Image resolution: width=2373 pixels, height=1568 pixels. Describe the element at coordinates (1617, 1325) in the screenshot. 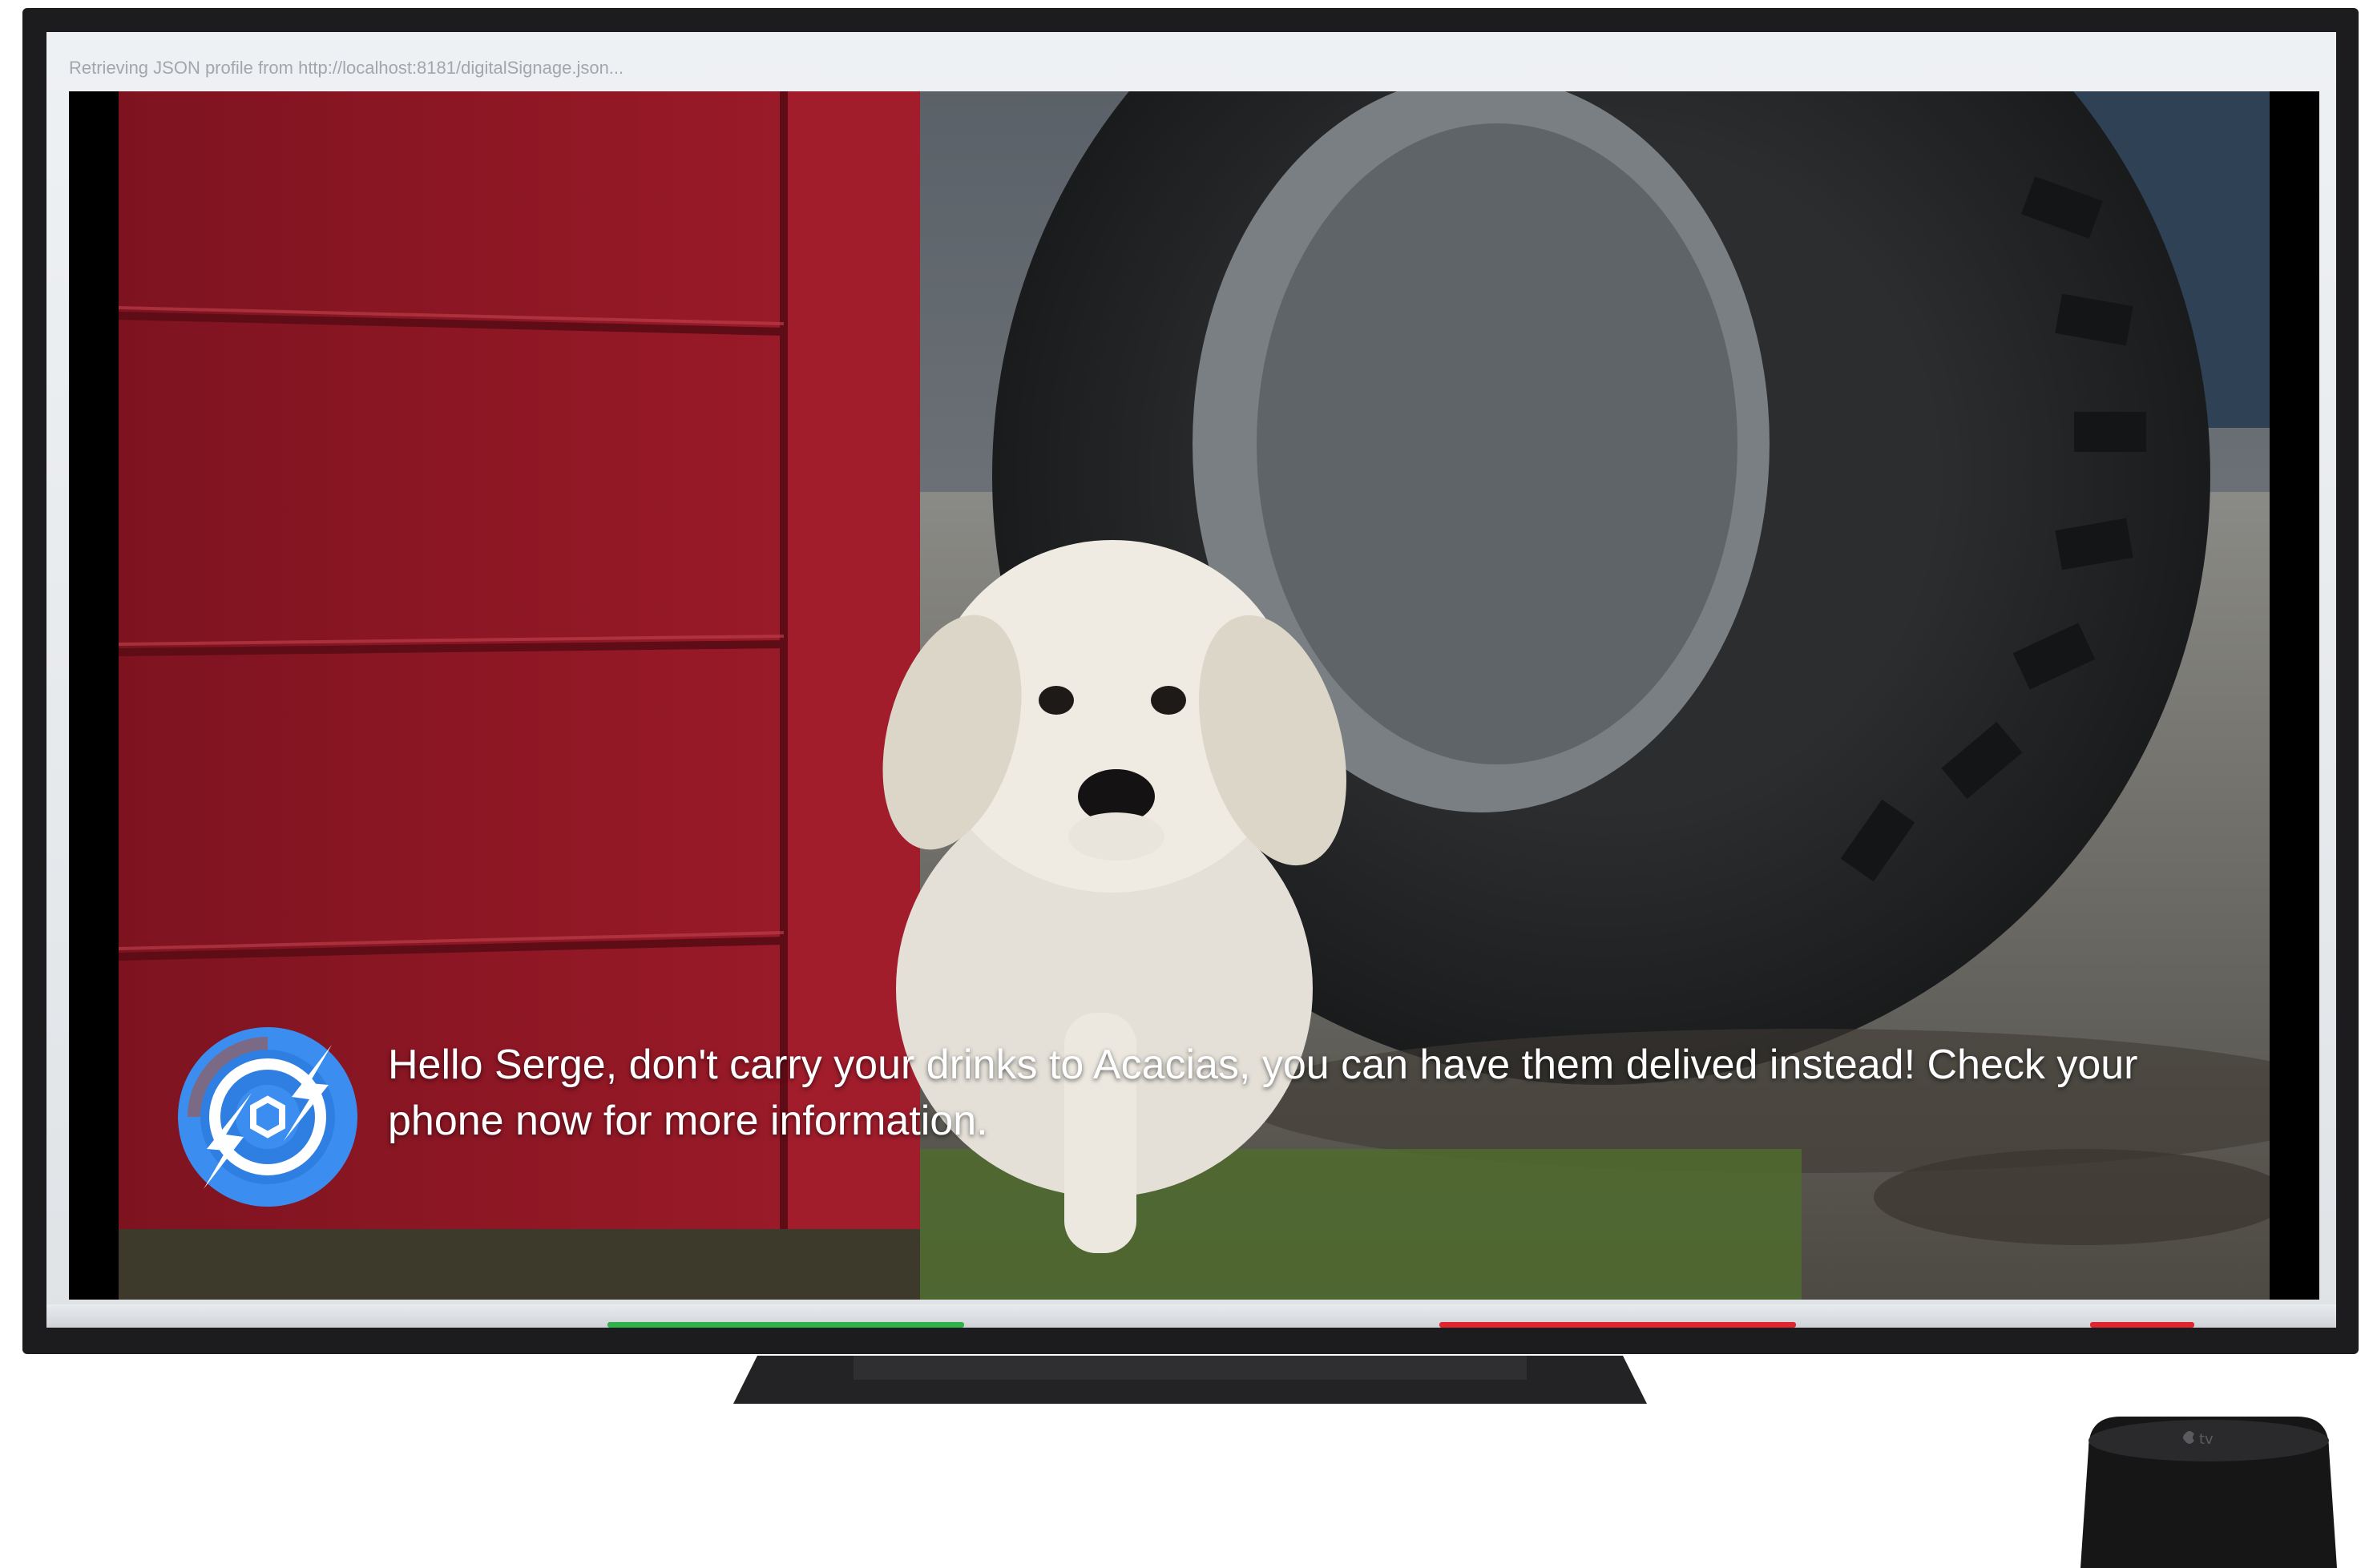

I see `red-strip` at that location.